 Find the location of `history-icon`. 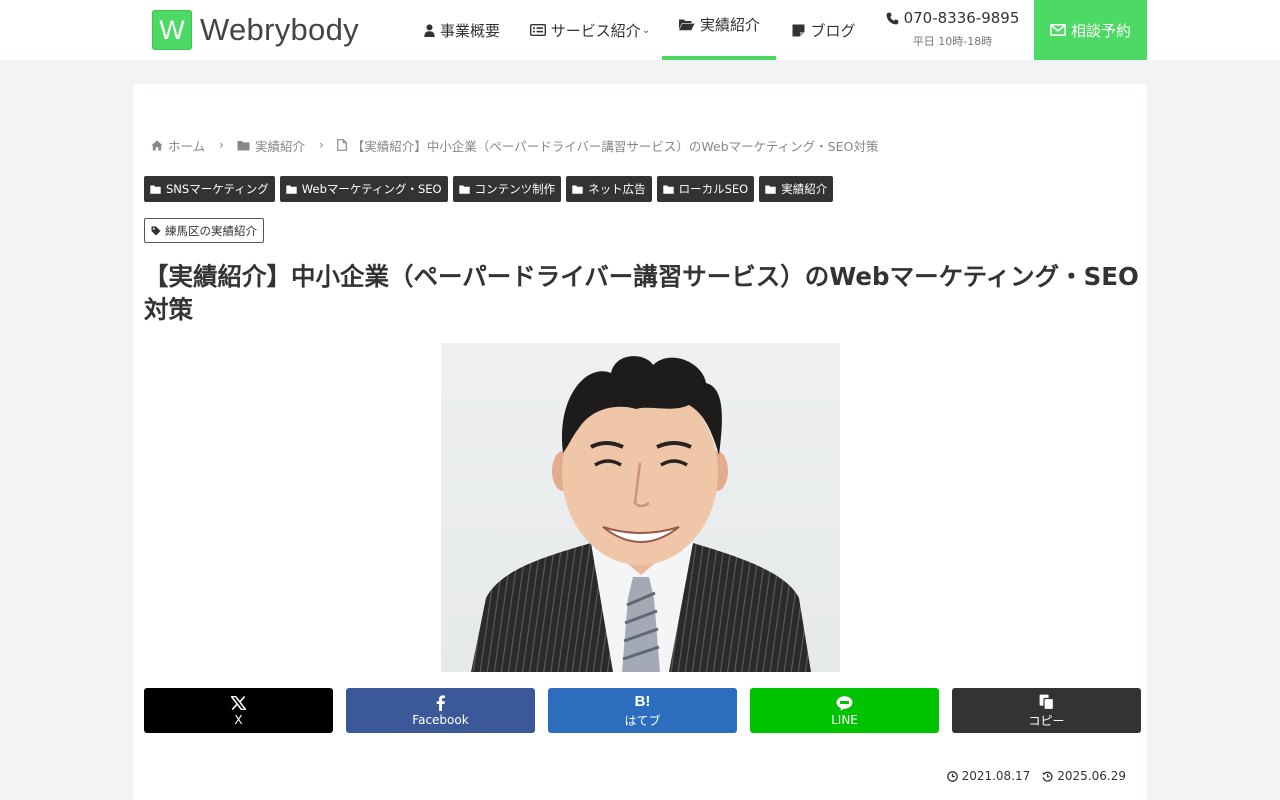

history-icon is located at coordinates (1047, 776).